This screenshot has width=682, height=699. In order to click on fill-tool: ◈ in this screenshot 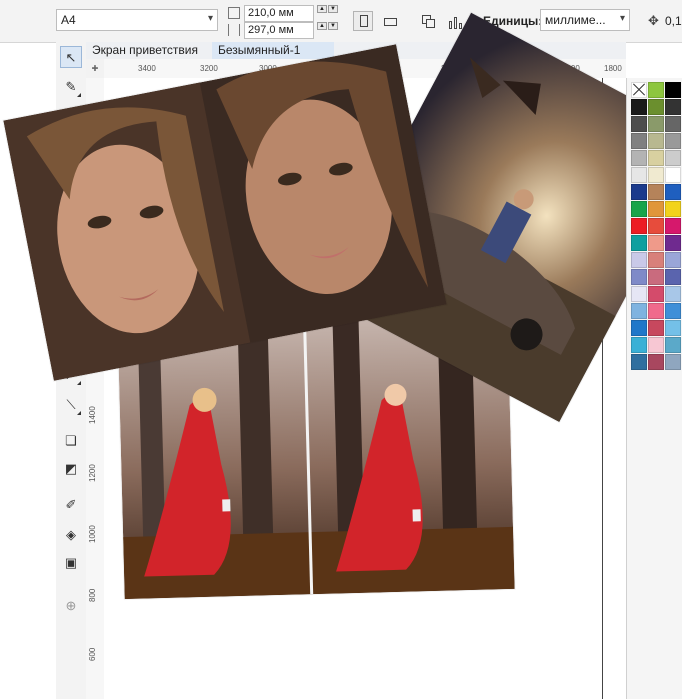, I will do `click(71, 535)`.